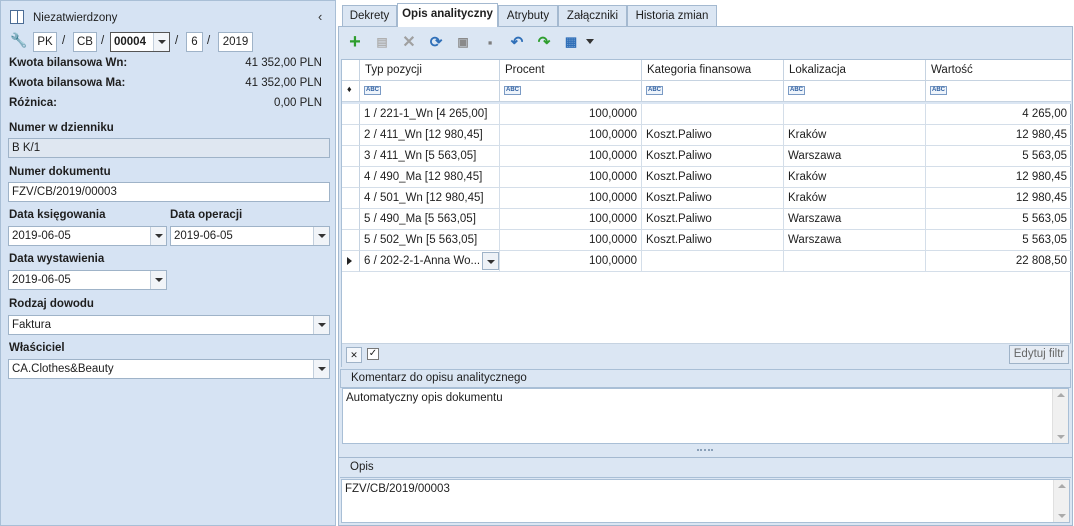 The image size is (1074, 526). I want to click on column-header-typ-pozycji: Typ pozycji, so click(430, 70).